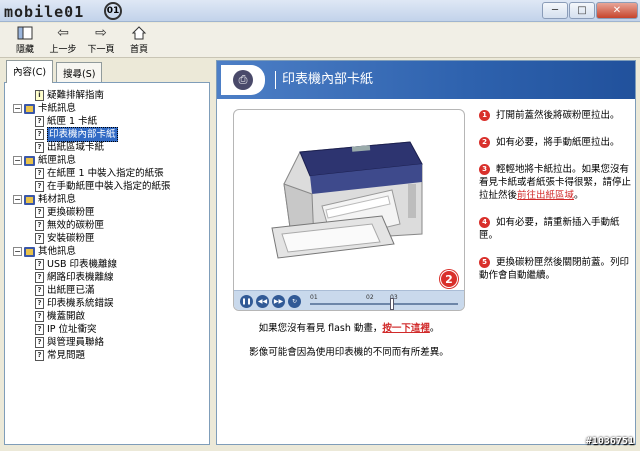 Image resolution: width=640 pixels, height=451 pixels. Describe the element at coordinates (320, 40) in the screenshot. I see `toolbar: 隱藏 ⇦ 上一步 ⇨ 下一頁 首頁` at that location.